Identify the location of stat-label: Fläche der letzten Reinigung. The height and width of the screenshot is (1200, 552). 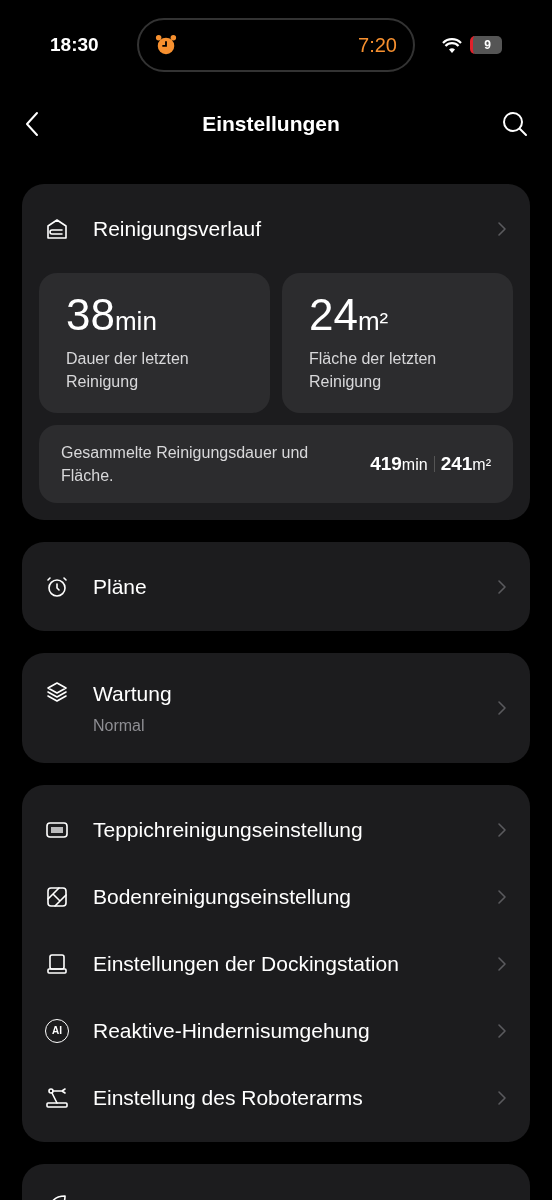
(373, 370).